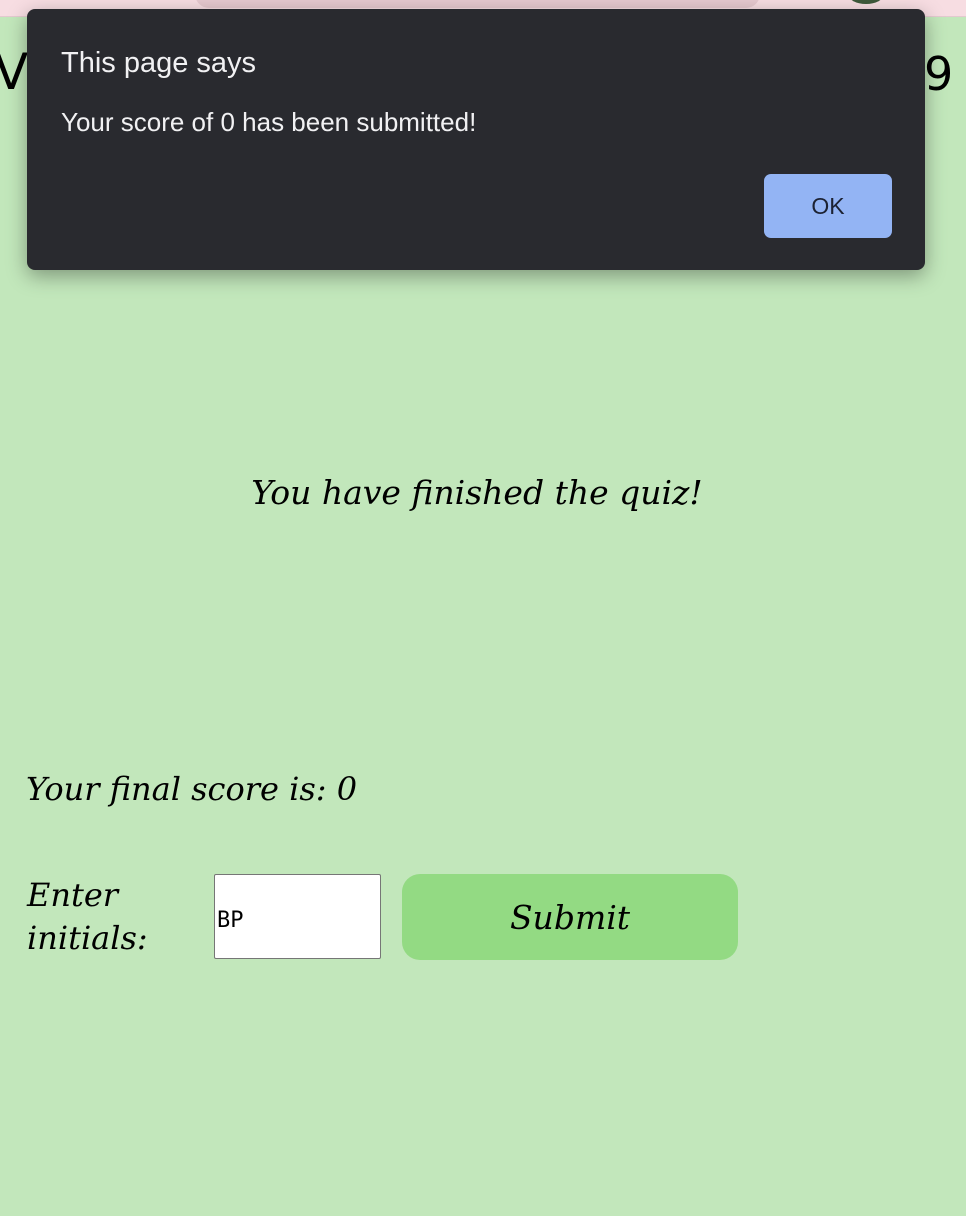  I want to click on header-right-text: 9, so click(939, 74).